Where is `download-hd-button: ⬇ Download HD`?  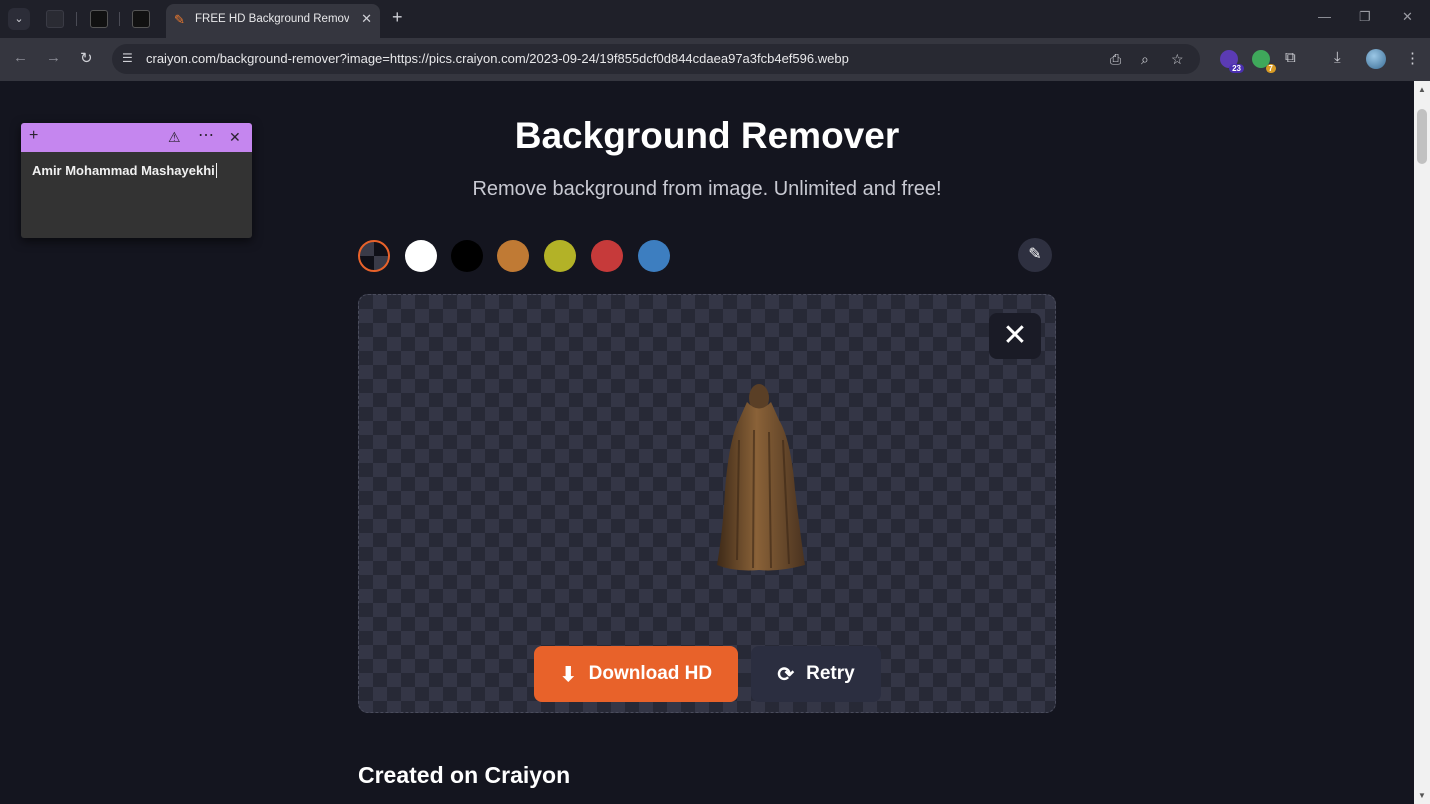 download-hd-button: ⬇ Download HD is located at coordinates (636, 674).